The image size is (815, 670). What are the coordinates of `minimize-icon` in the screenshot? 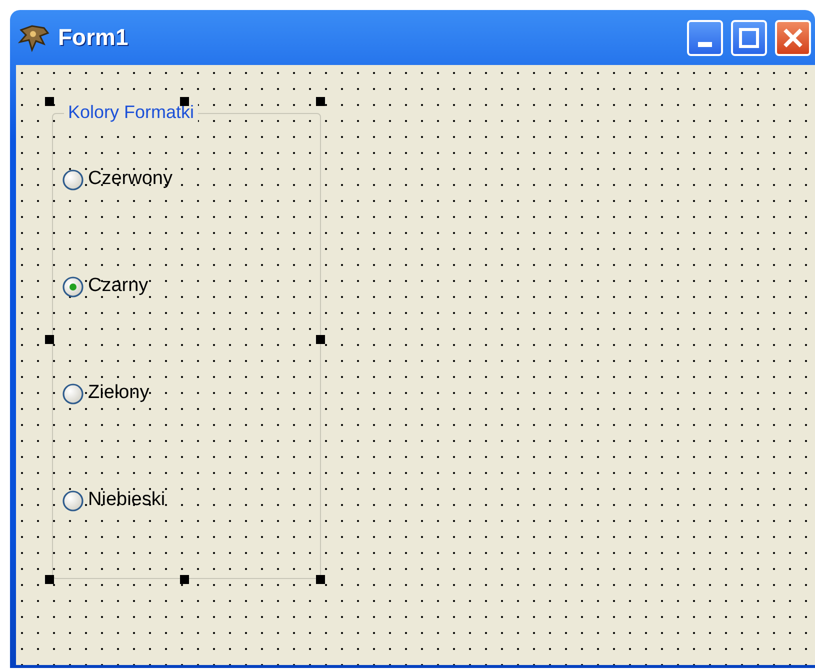 It's located at (705, 44).